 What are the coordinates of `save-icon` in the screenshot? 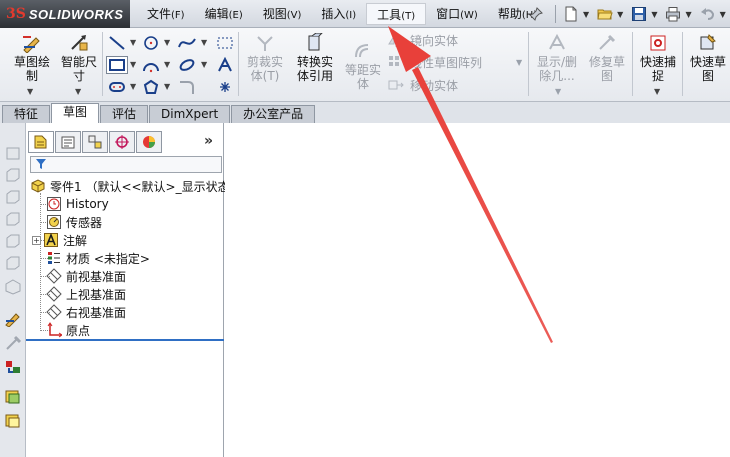 It's located at (639, 14).